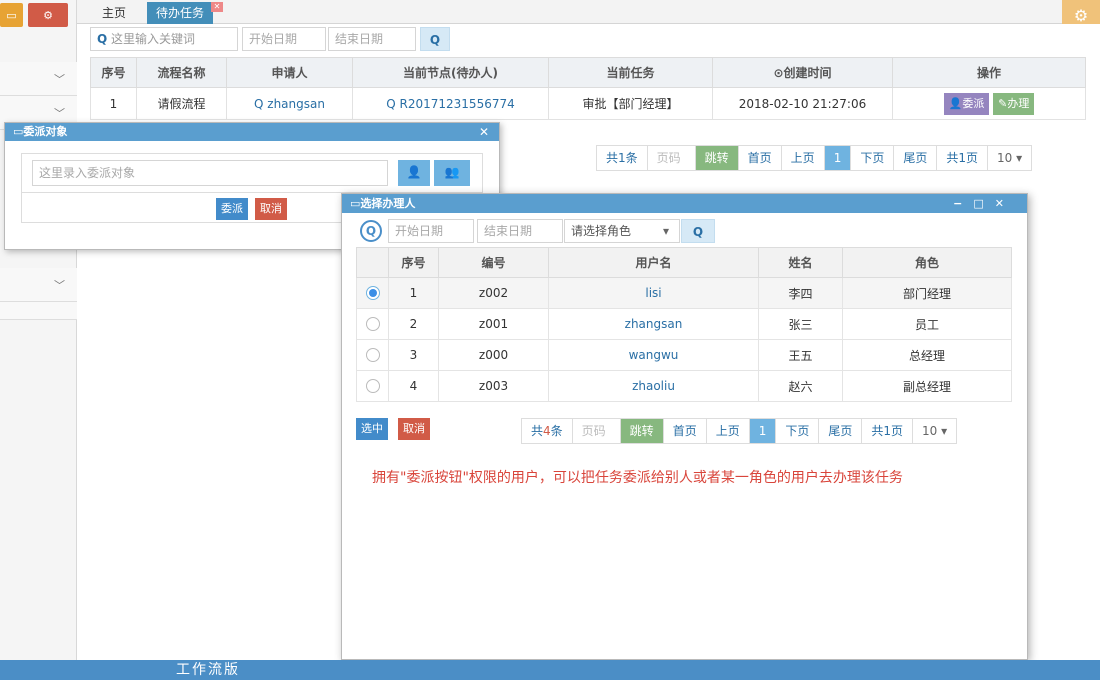  I want to click on row-role: 总经理, so click(927, 355).